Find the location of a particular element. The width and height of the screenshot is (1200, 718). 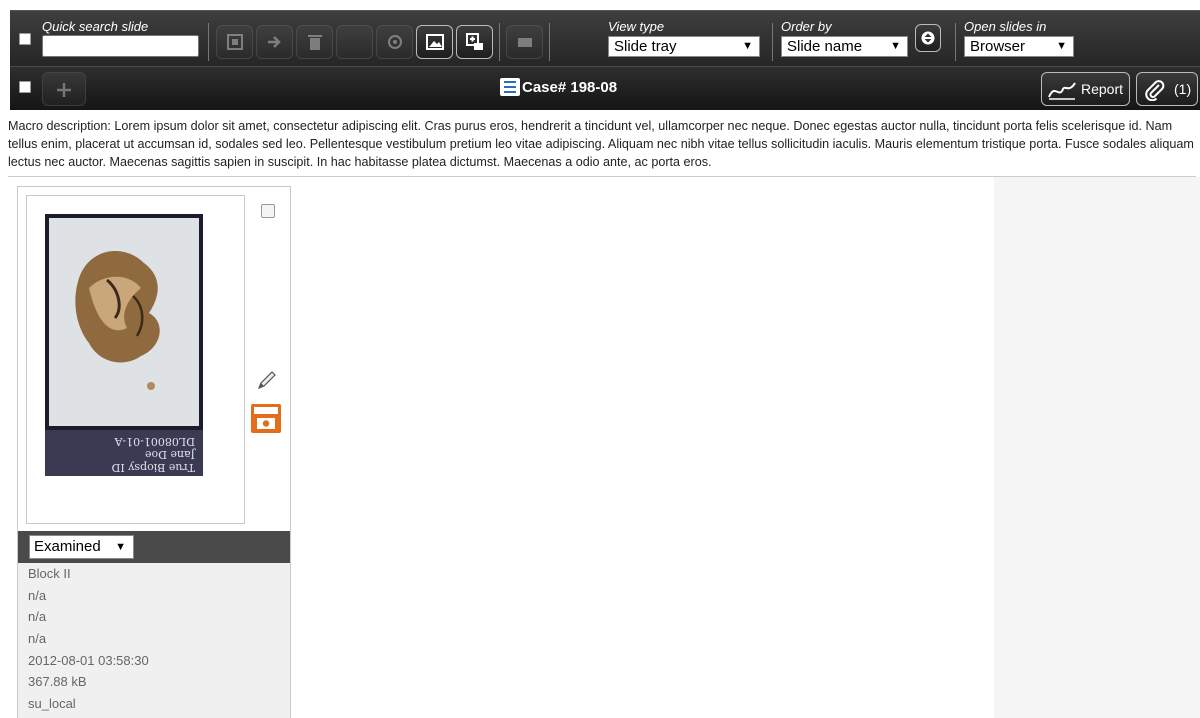

slide-block: Block II is located at coordinates (49, 573).